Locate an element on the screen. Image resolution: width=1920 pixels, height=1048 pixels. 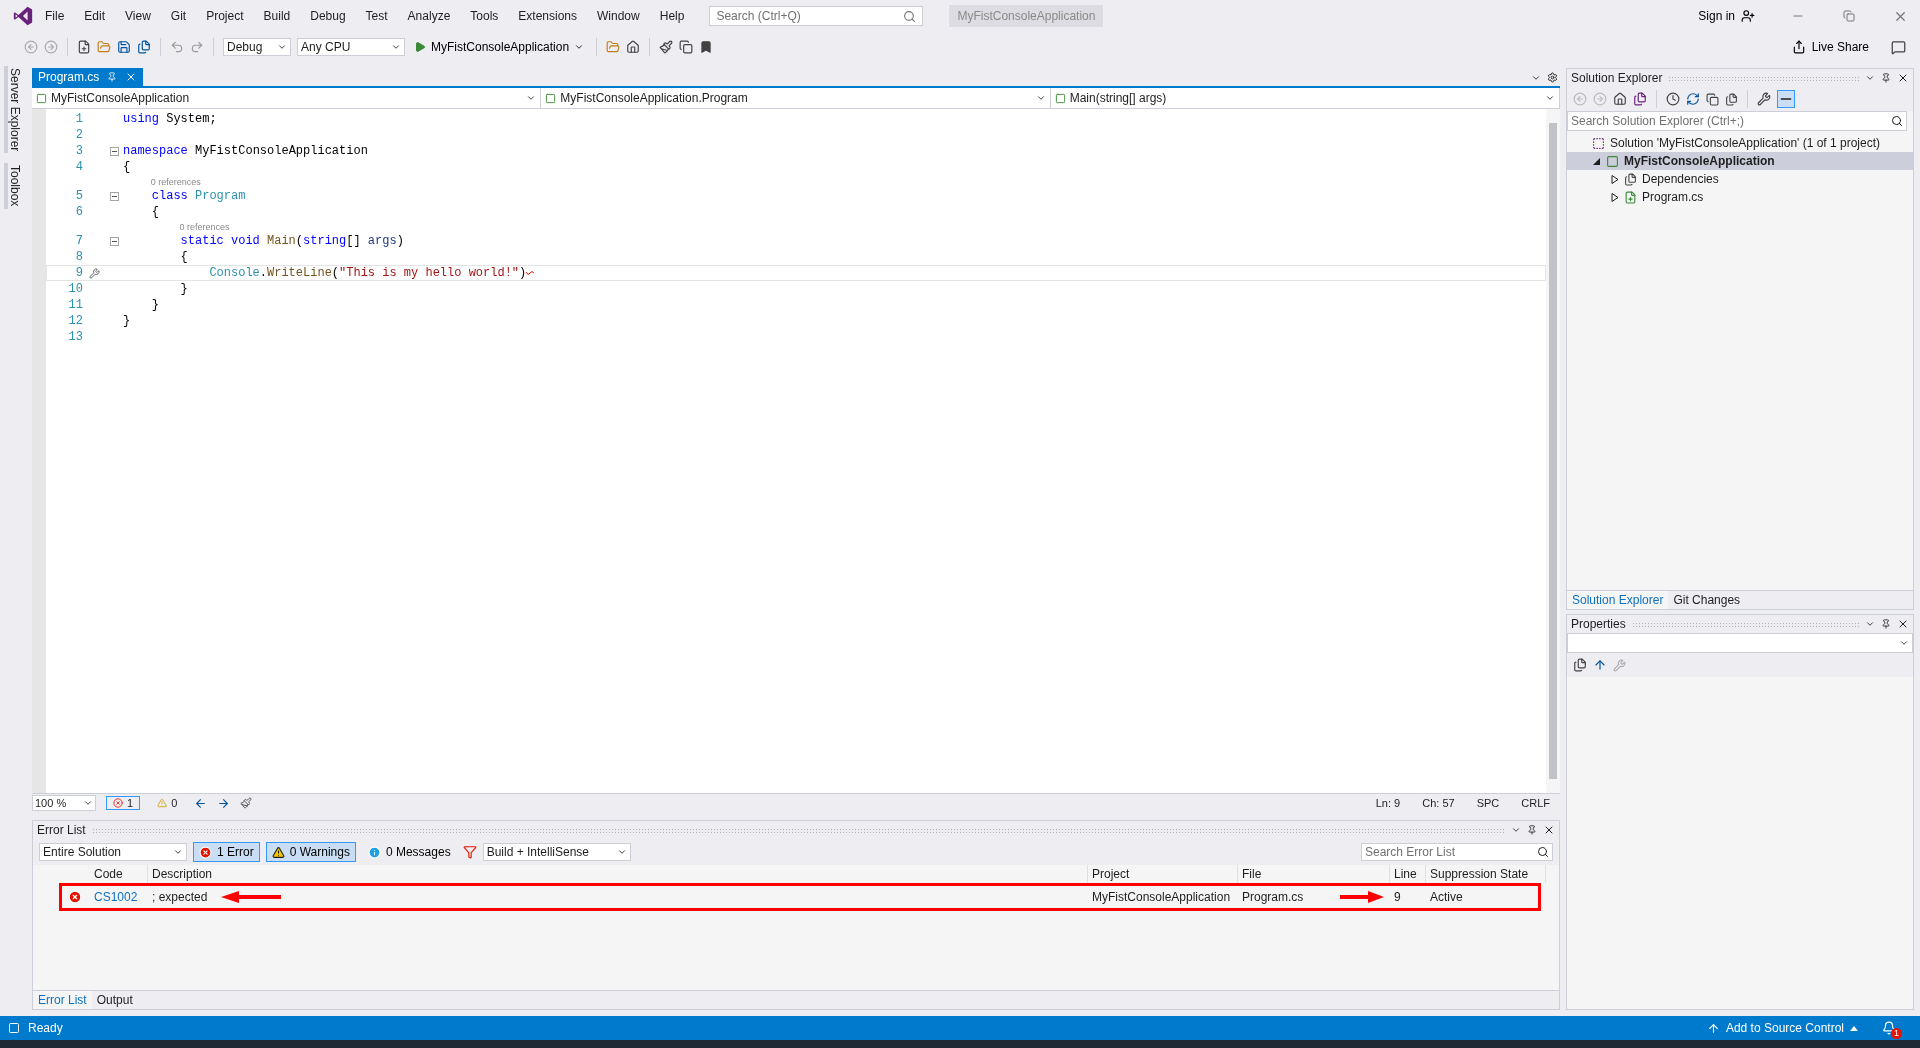
filter-button: 1 Error is located at coordinates (226, 852).